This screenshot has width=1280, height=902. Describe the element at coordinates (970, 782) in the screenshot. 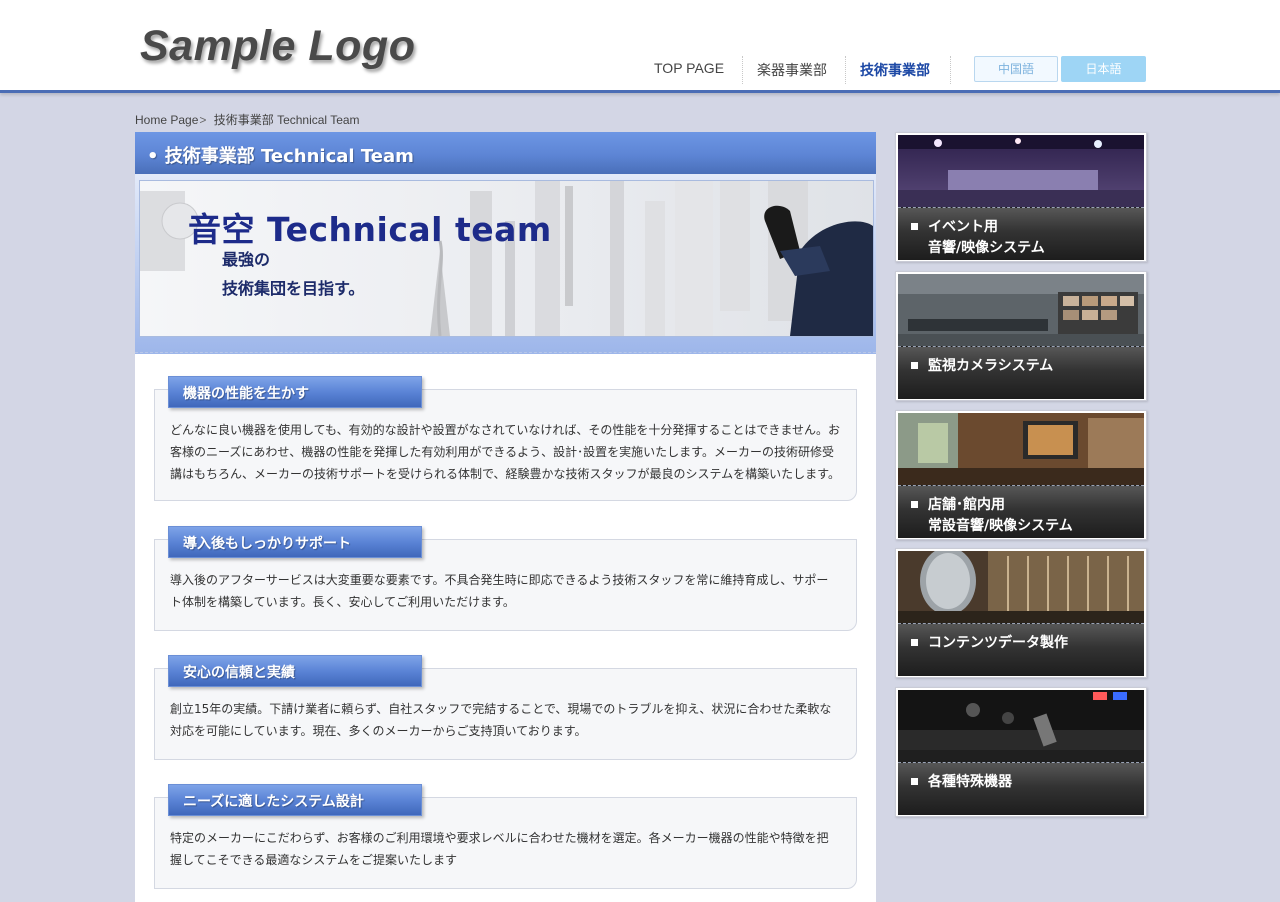

I see `sidebar-label-line1: 各種特殊機器` at that location.